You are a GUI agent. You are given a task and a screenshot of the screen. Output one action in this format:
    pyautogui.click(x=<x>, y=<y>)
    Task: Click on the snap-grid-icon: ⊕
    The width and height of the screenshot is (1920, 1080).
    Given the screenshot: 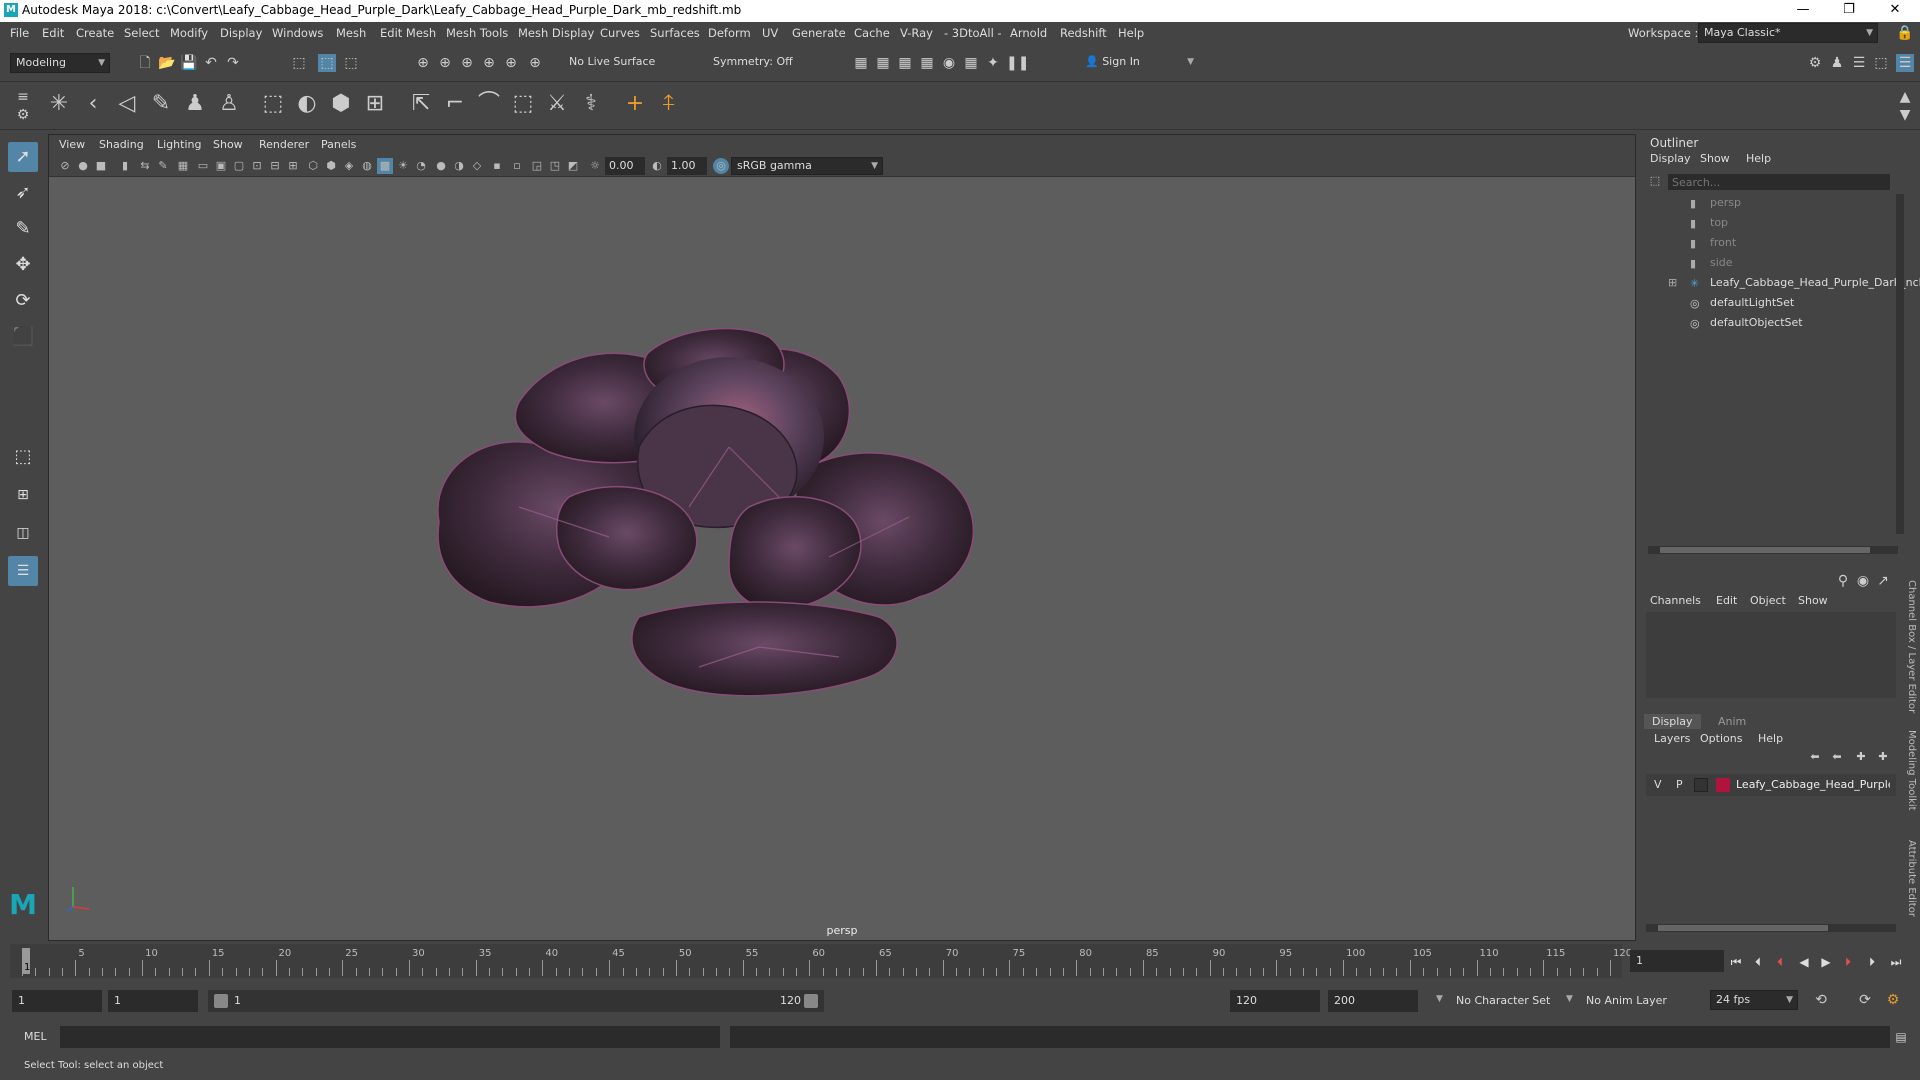 What is the action you would take?
    pyautogui.click(x=423, y=63)
    